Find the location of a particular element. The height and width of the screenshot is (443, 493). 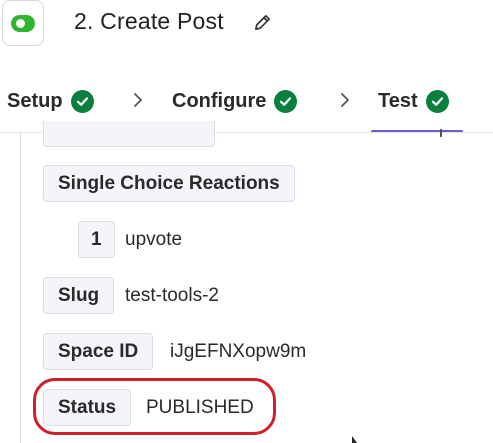

status-highlight-annotation is located at coordinates (154, 406).